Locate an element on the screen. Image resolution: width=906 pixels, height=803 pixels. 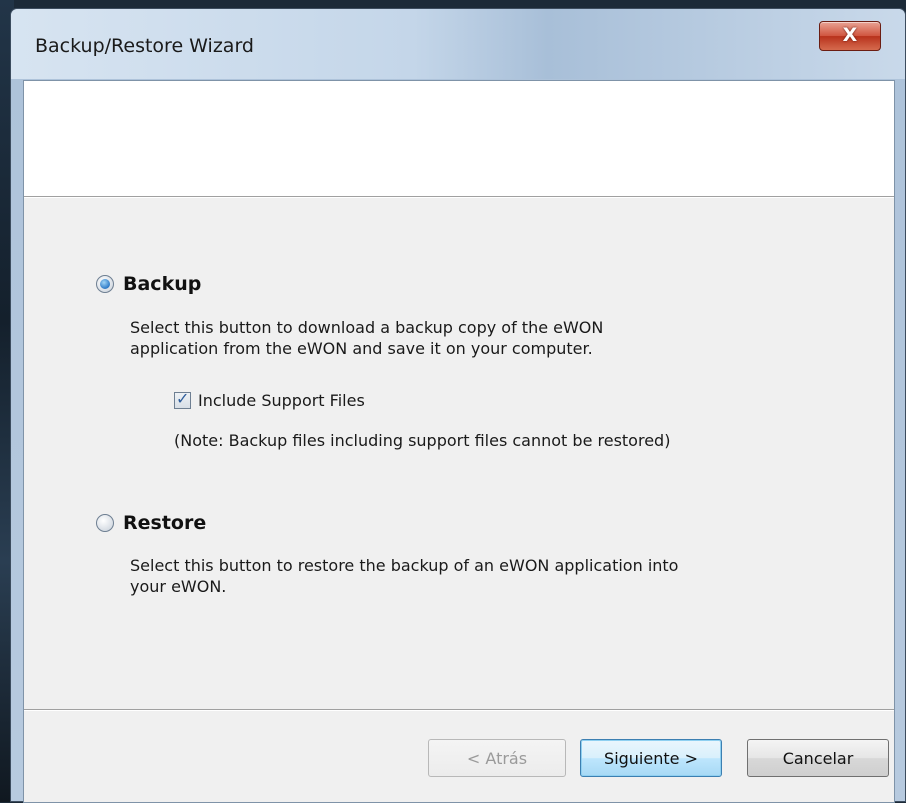
title-bar: Backup/Restore Wizard X is located at coordinates (458, 44).